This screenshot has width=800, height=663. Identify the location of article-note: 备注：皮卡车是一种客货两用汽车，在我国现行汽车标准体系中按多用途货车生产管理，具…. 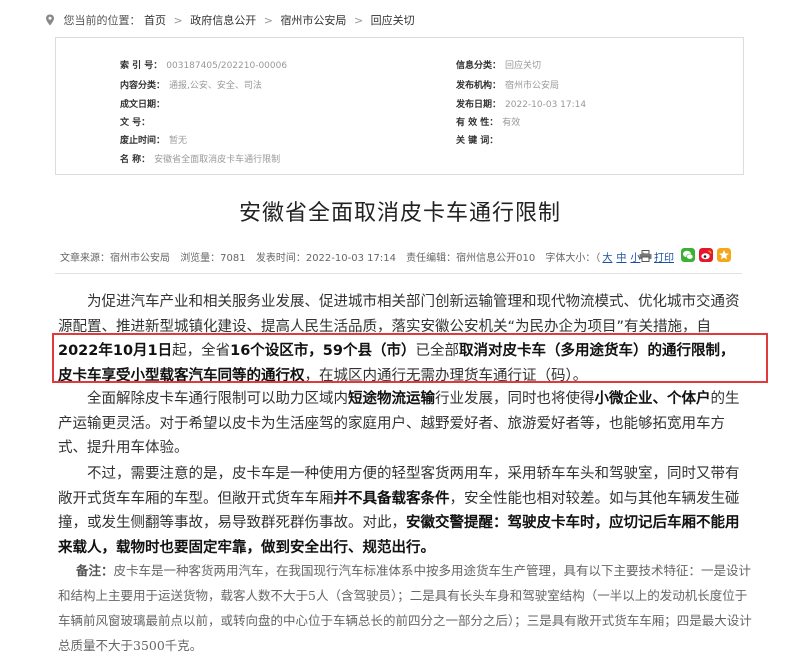
(405, 608).